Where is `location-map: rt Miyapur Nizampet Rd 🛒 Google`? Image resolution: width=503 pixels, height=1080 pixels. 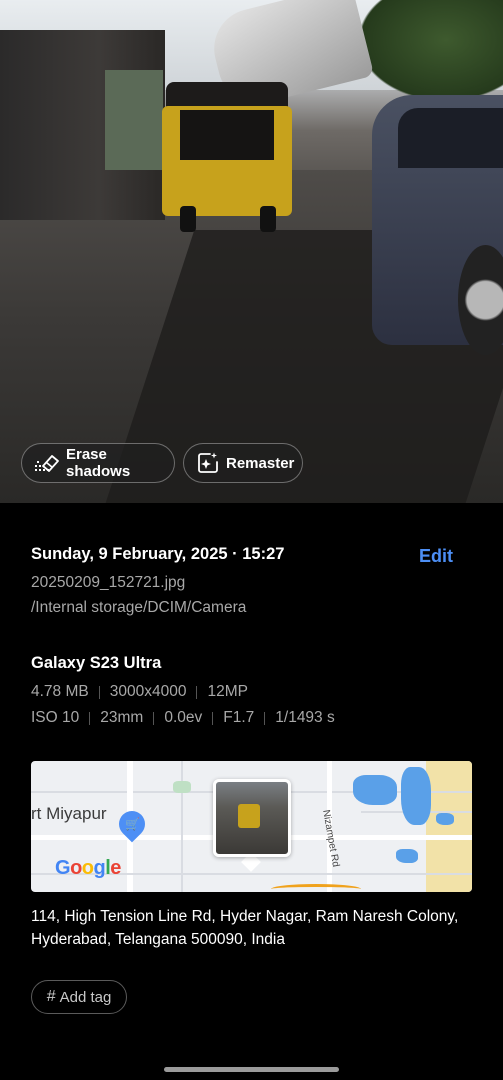 location-map: rt Miyapur Nizampet Rd 🛒 Google is located at coordinates (251, 826).